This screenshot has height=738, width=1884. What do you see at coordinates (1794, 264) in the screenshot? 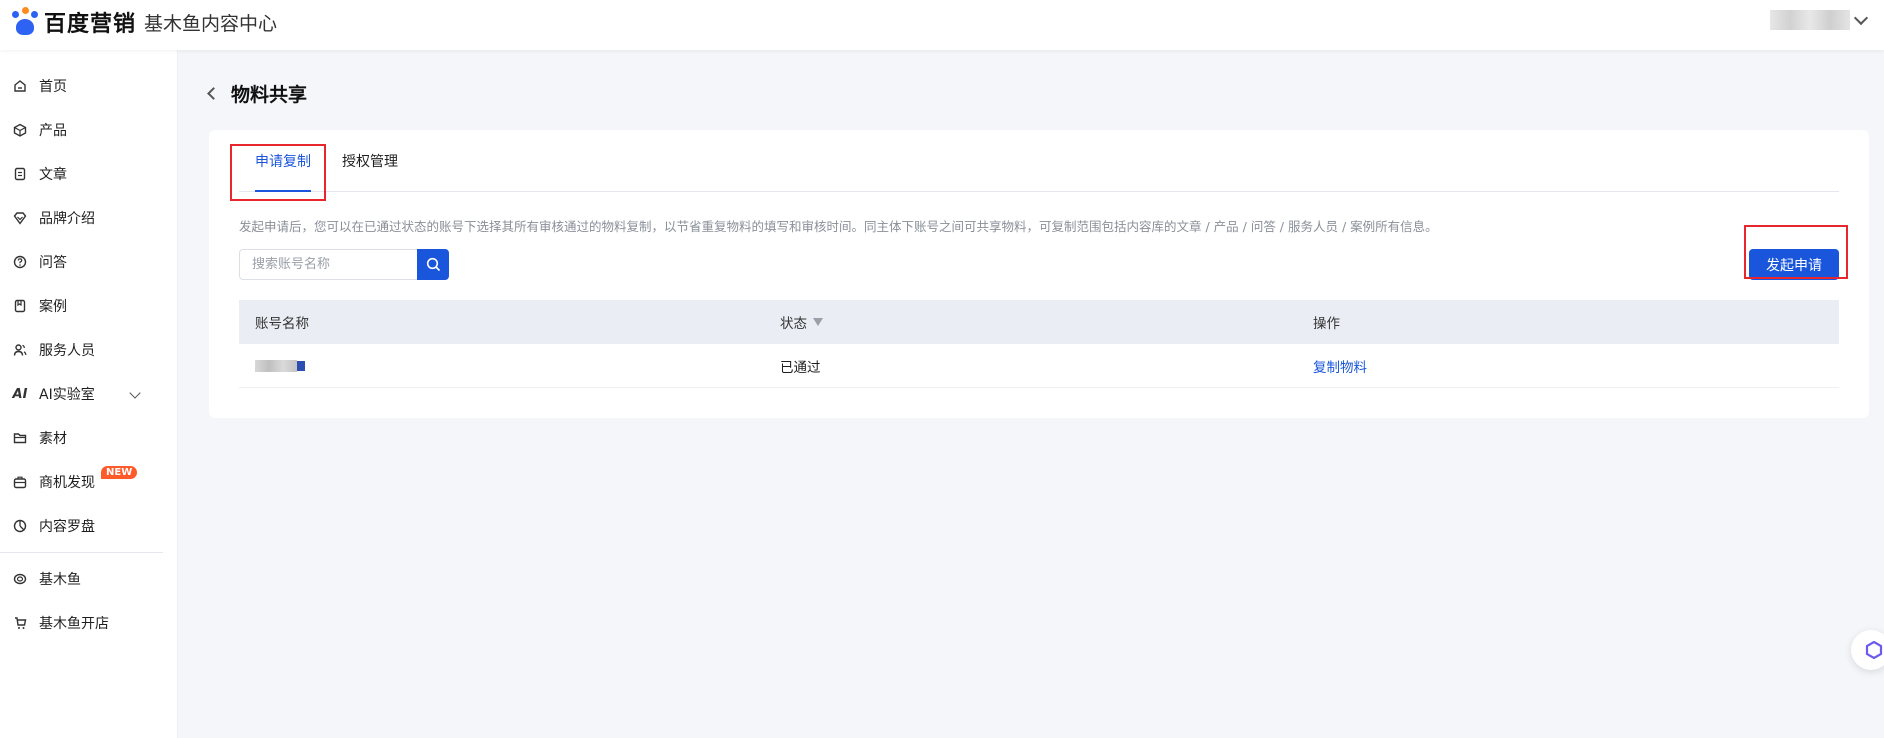
I see `apply-button: 发起申请` at bounding box center [1794, 264].